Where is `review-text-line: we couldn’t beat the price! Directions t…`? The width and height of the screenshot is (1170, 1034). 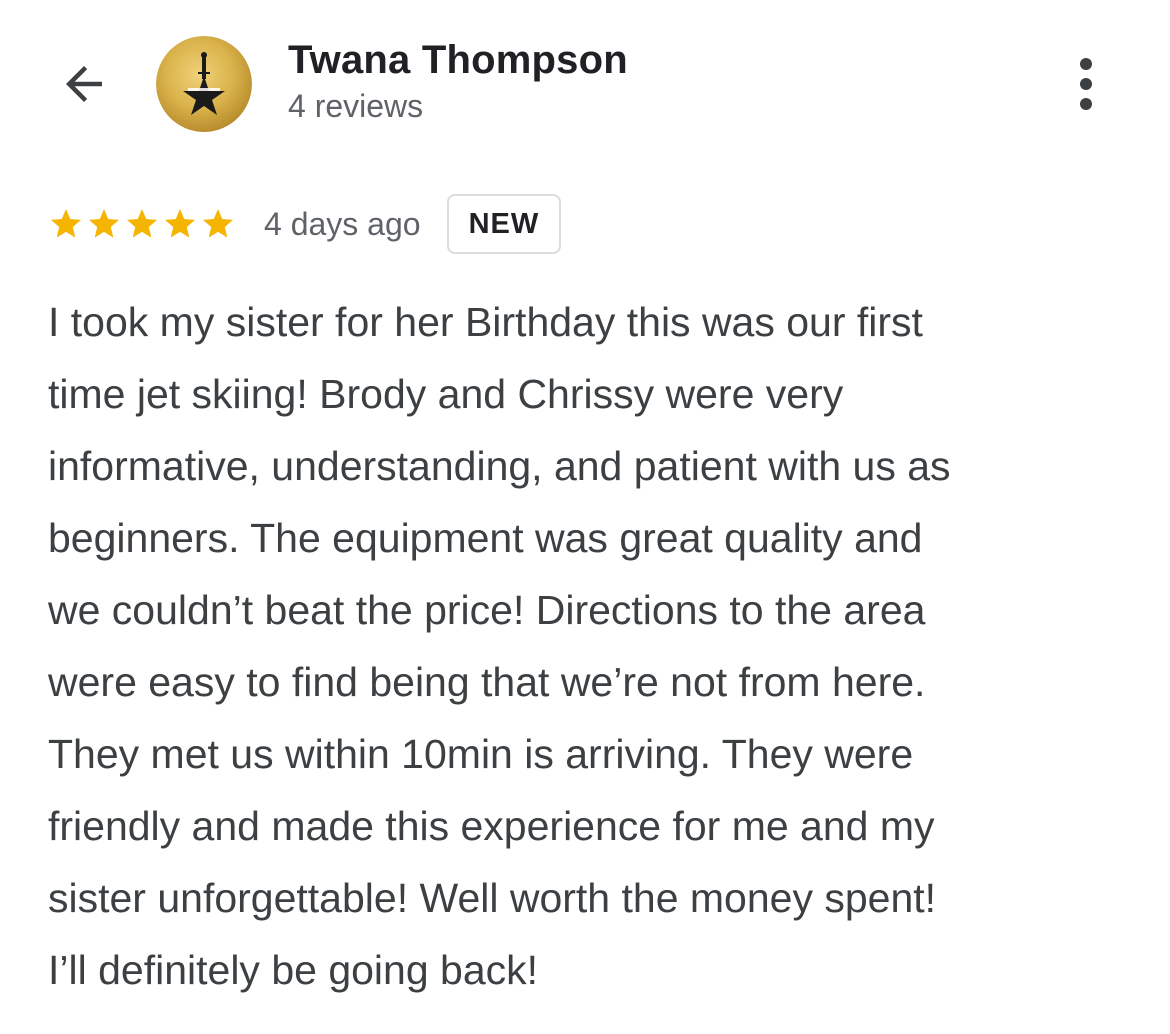
review-text-line: we couldn’t beat the price! Directions t… is located at coordinates (487, 610).